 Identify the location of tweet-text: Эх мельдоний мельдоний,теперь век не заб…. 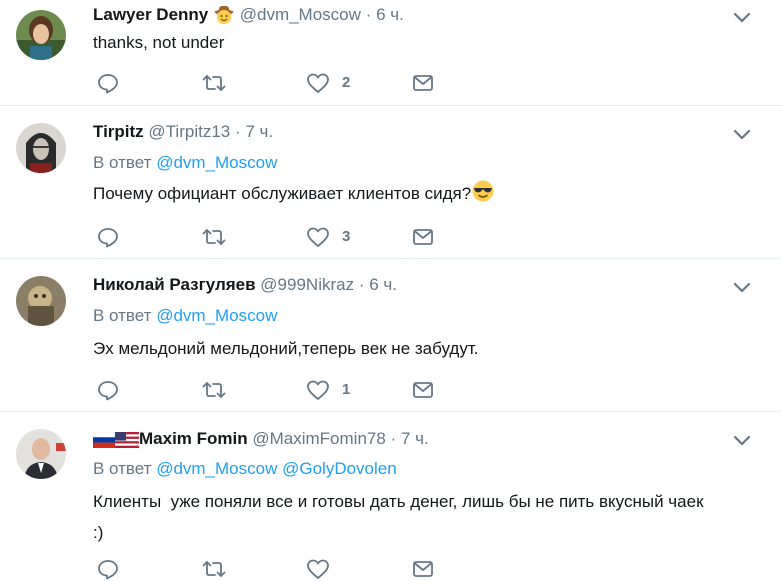
(286, 348).